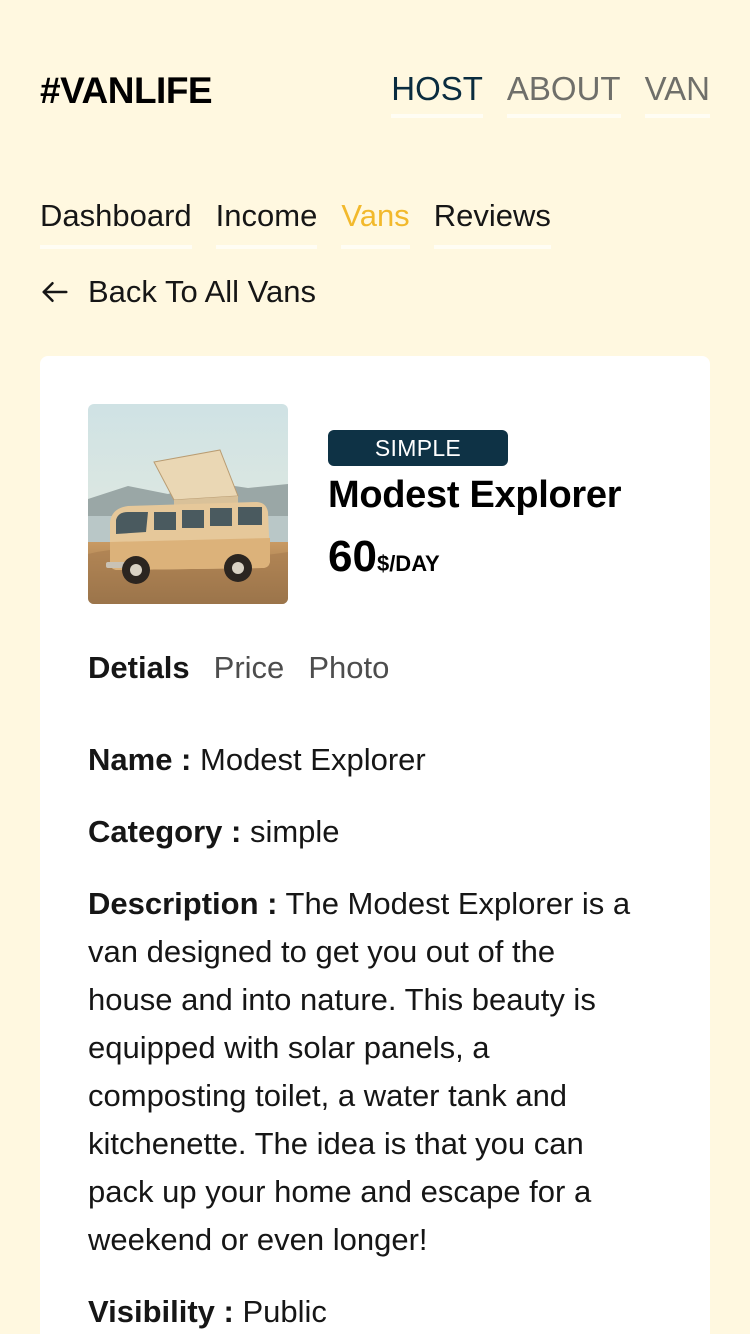  Describe the element at coordinates (368, 832) in the screenshot. I see `detail-category-row: Category : simple` at that location.